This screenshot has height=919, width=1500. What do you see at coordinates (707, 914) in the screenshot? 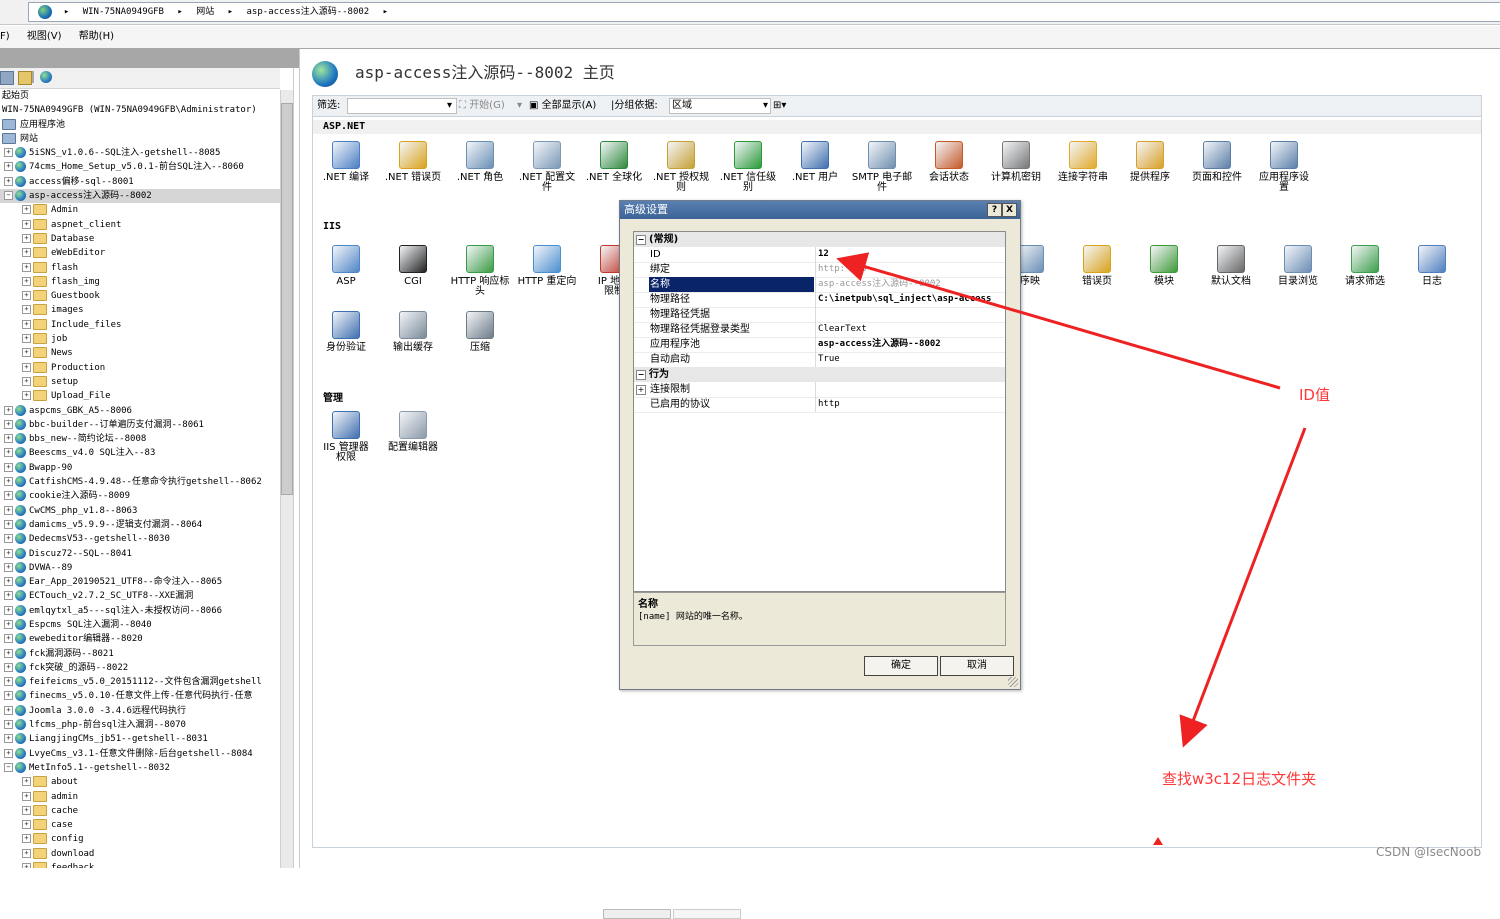
I see `tab-content-view` at bounding box center [707, 914].